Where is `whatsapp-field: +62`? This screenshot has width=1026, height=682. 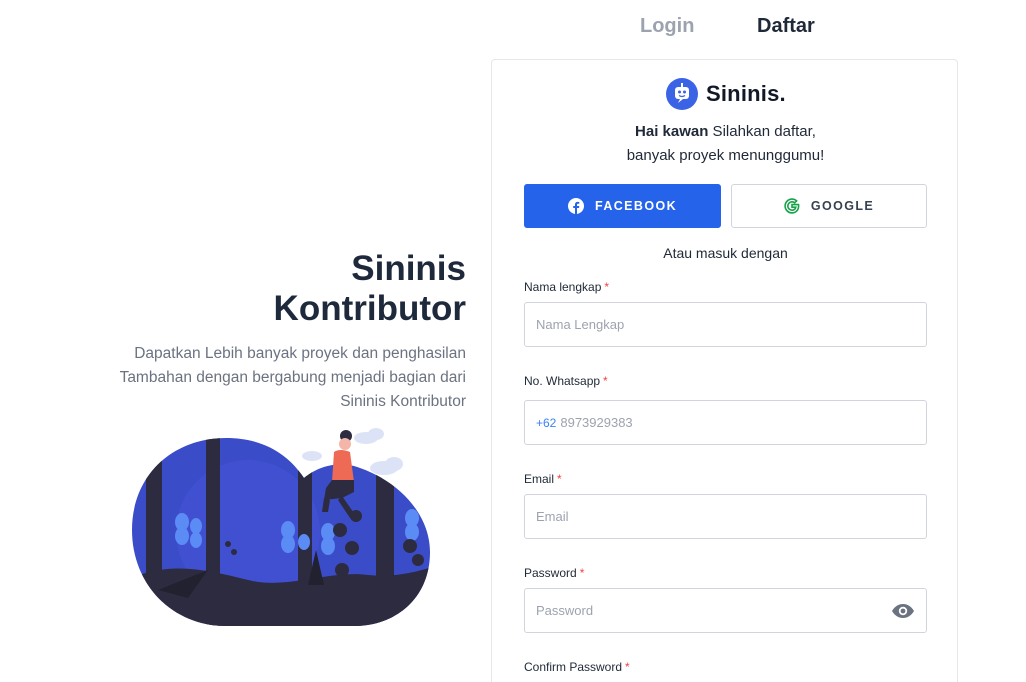 whatsapp-field: +62 is located at coordinates (725, 422).